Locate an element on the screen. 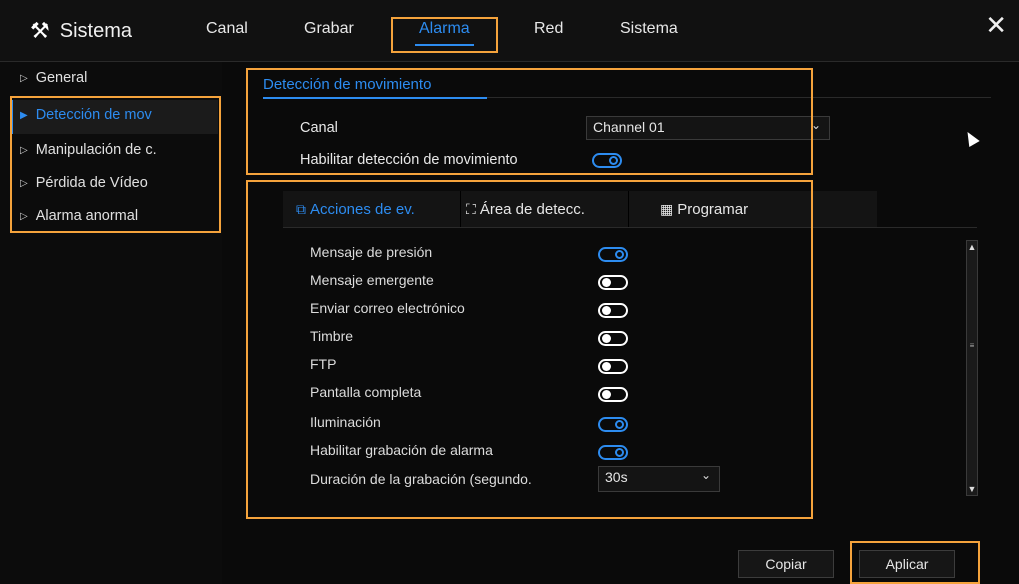  event-actions-icon: ⧉ is located at coordinates (301, 208).